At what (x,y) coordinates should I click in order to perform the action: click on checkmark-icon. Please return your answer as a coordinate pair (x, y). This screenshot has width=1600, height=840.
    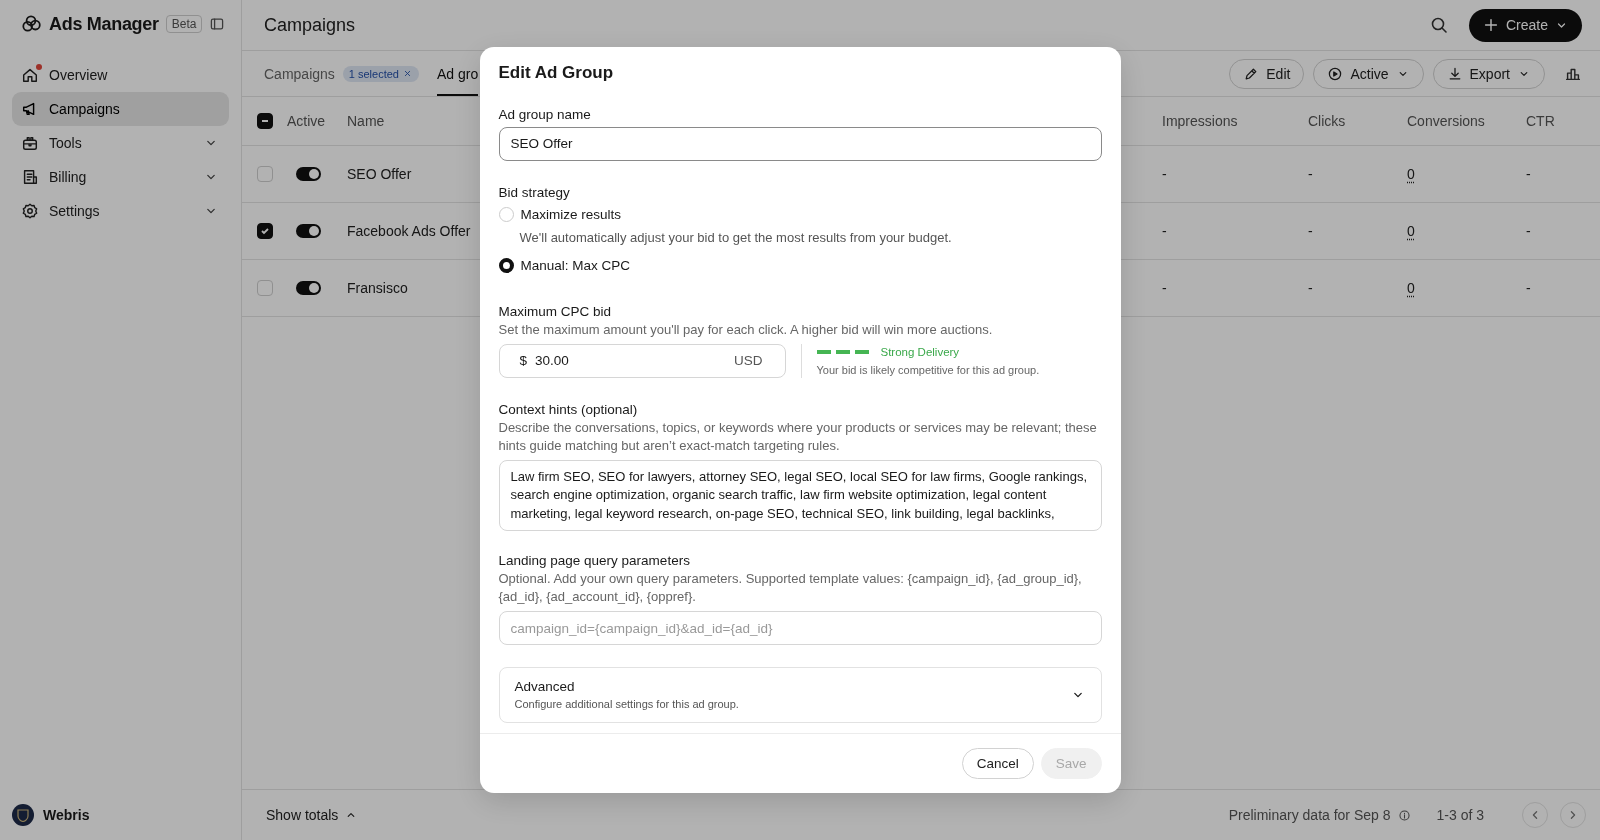
    Looking at the image, I should click on (265, 231).